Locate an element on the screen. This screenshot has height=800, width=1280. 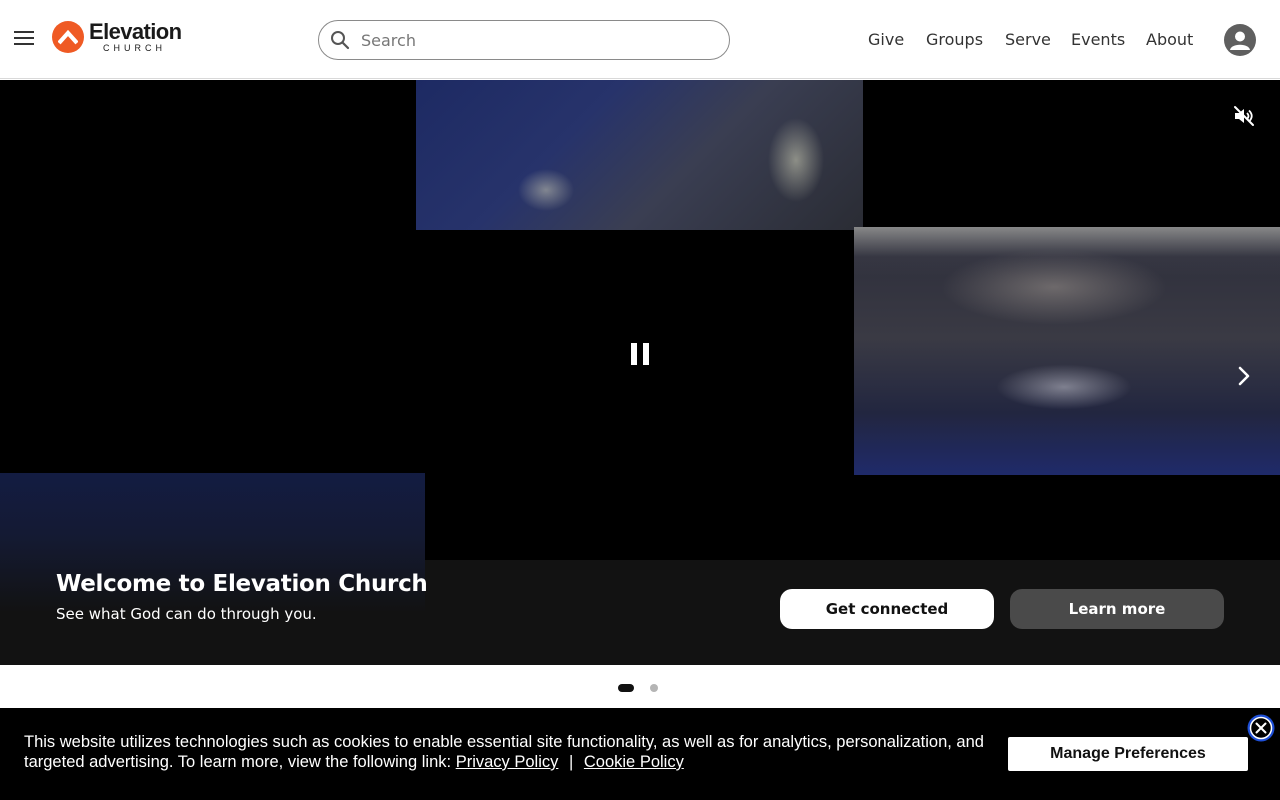
learn-more-button: Learn more is located at coordinates (1117, 609).